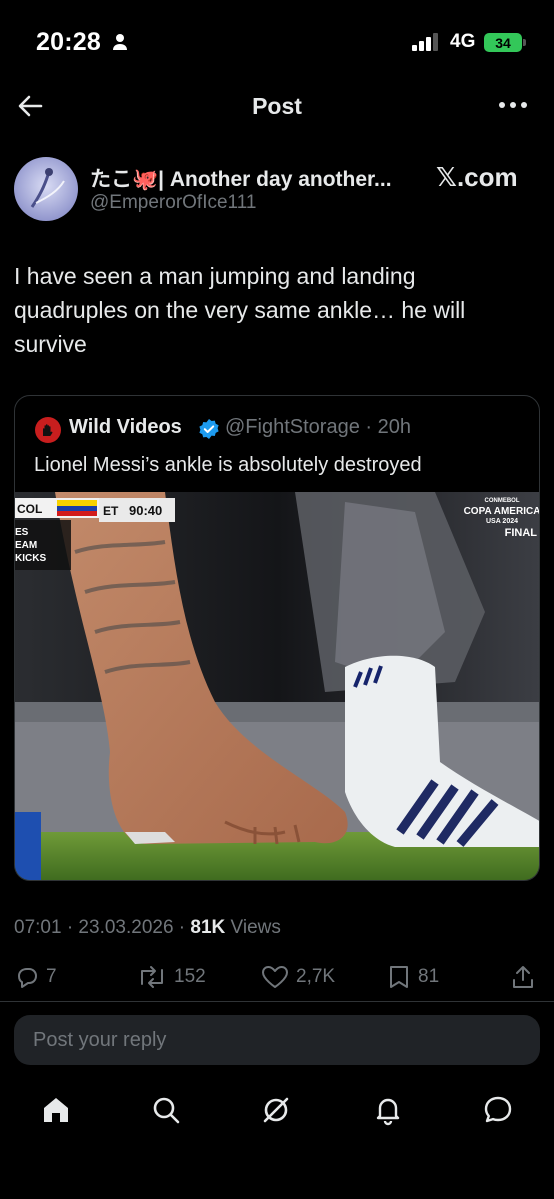 The height and width of the screenshot is (1199, 554). What do you see at coordinates (27, 977) in the screenshot?
I see `reply-icon` at bounding box center [27, 977].